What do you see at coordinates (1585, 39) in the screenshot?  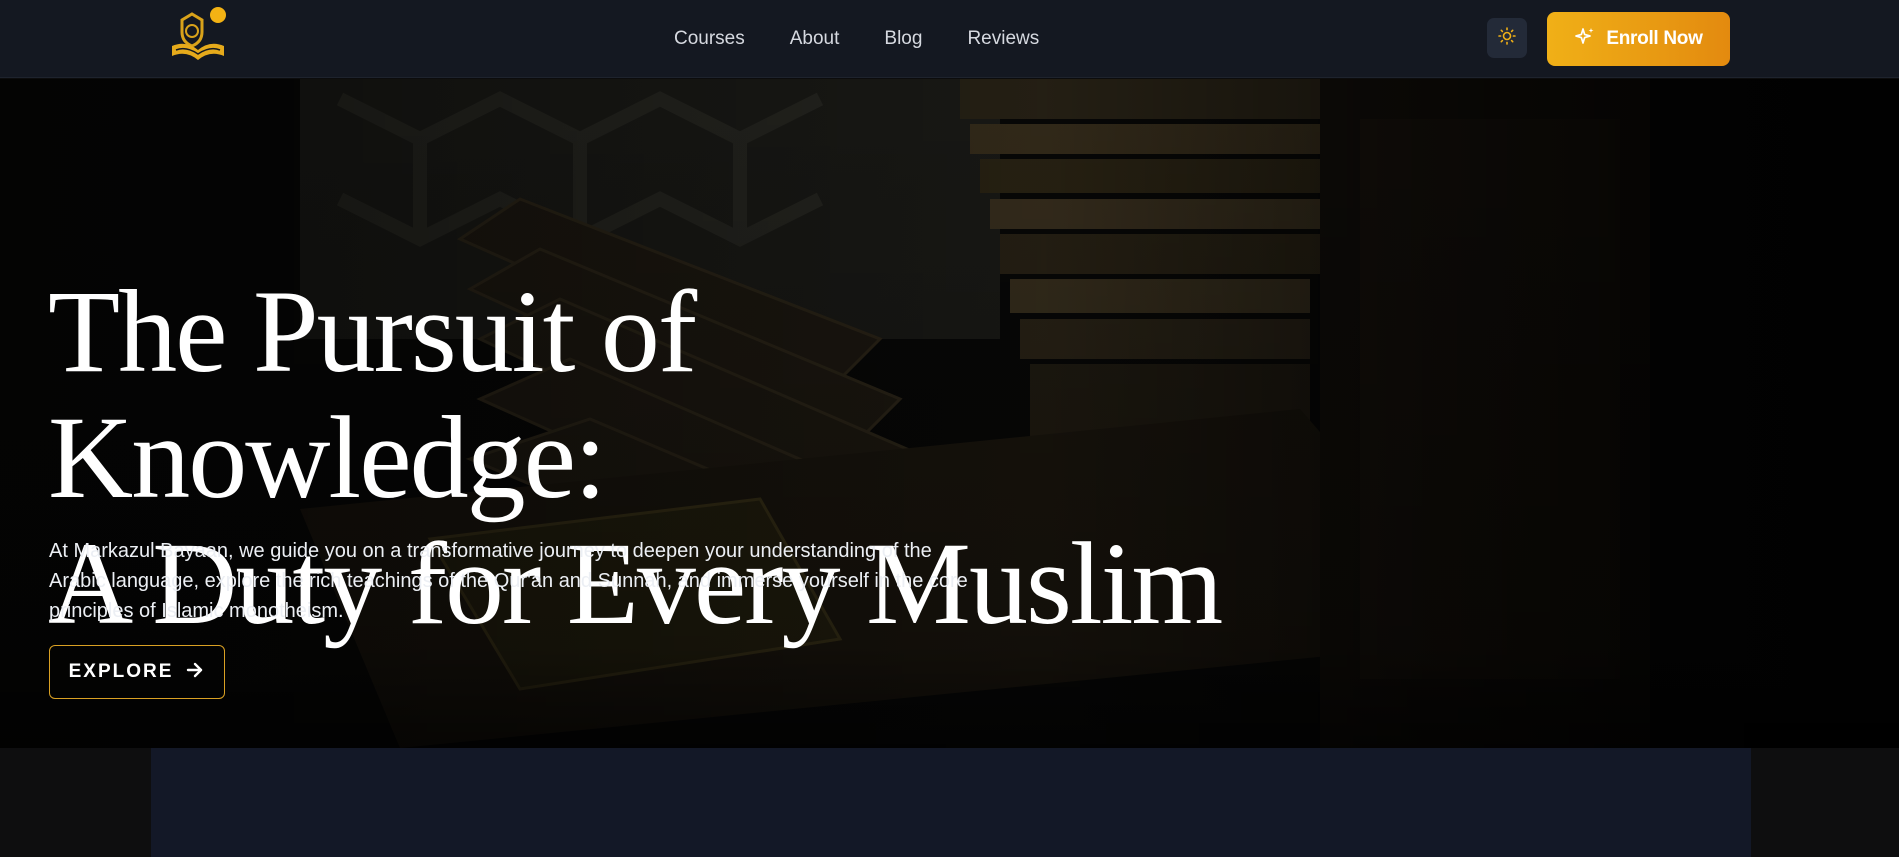 I see `sparkles-icon` at bounding box center [1585, 39].